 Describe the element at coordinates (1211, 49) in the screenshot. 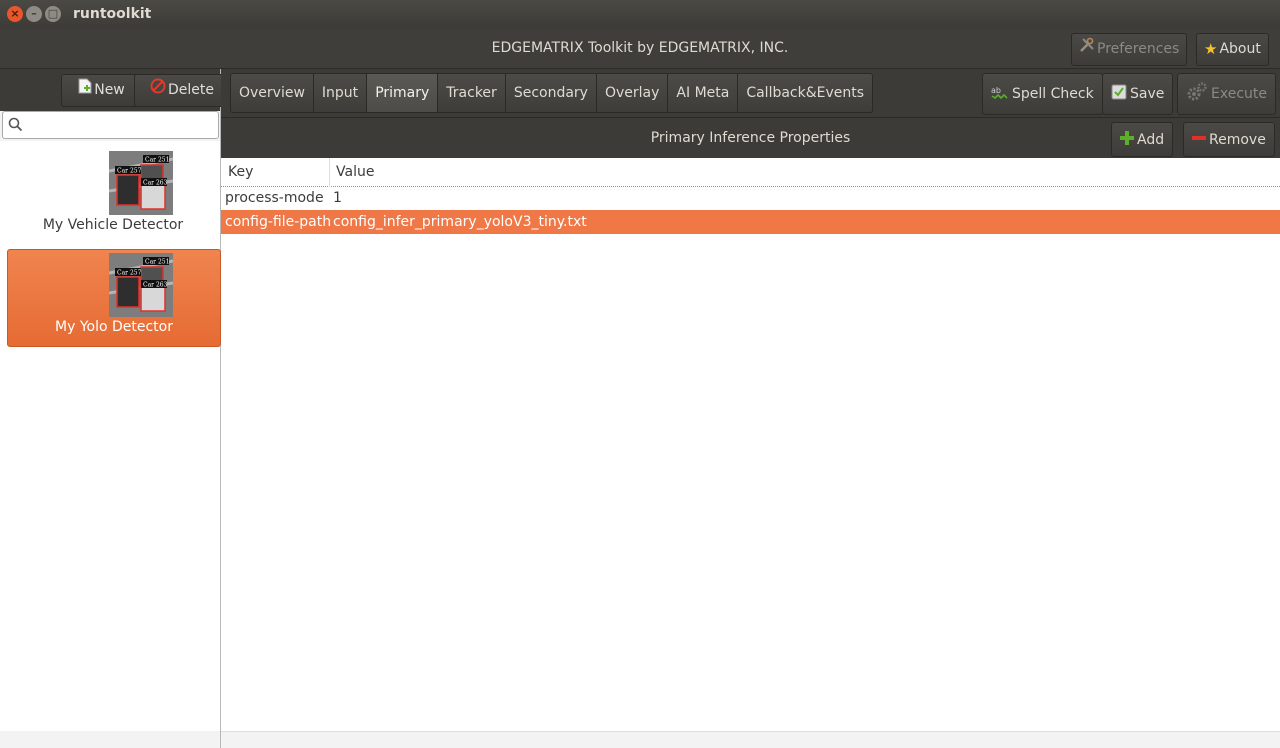

I see `star-icon: ★` at that location.